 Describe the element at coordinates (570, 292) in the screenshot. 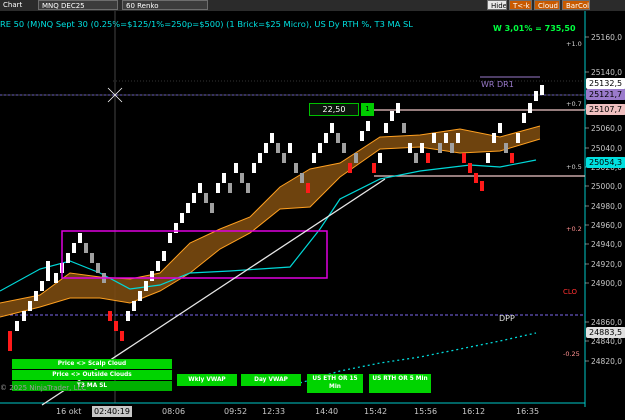

I see `clo-label: CLO` at that location.